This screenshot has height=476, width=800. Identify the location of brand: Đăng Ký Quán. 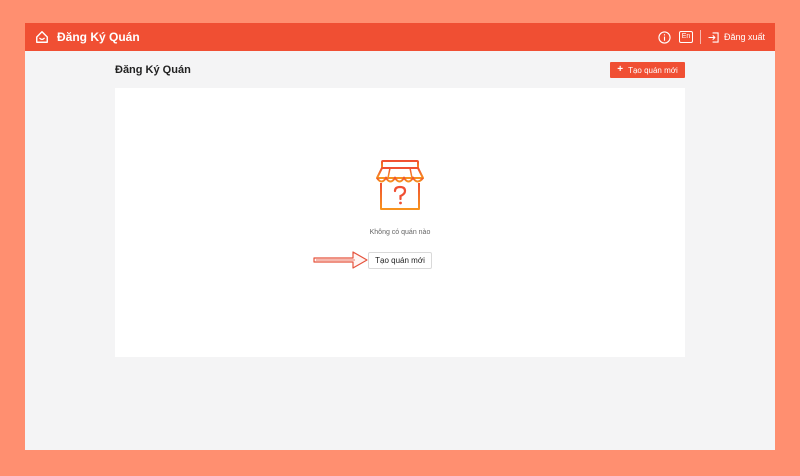
(87, 37).